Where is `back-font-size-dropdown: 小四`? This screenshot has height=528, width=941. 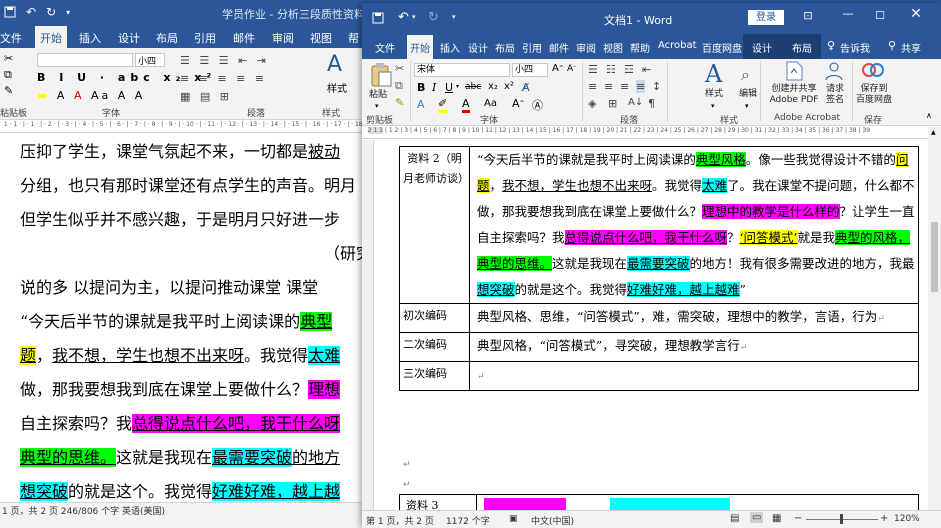
back-font-size-dropdown: 小四 is located at coordinates (150, 60).